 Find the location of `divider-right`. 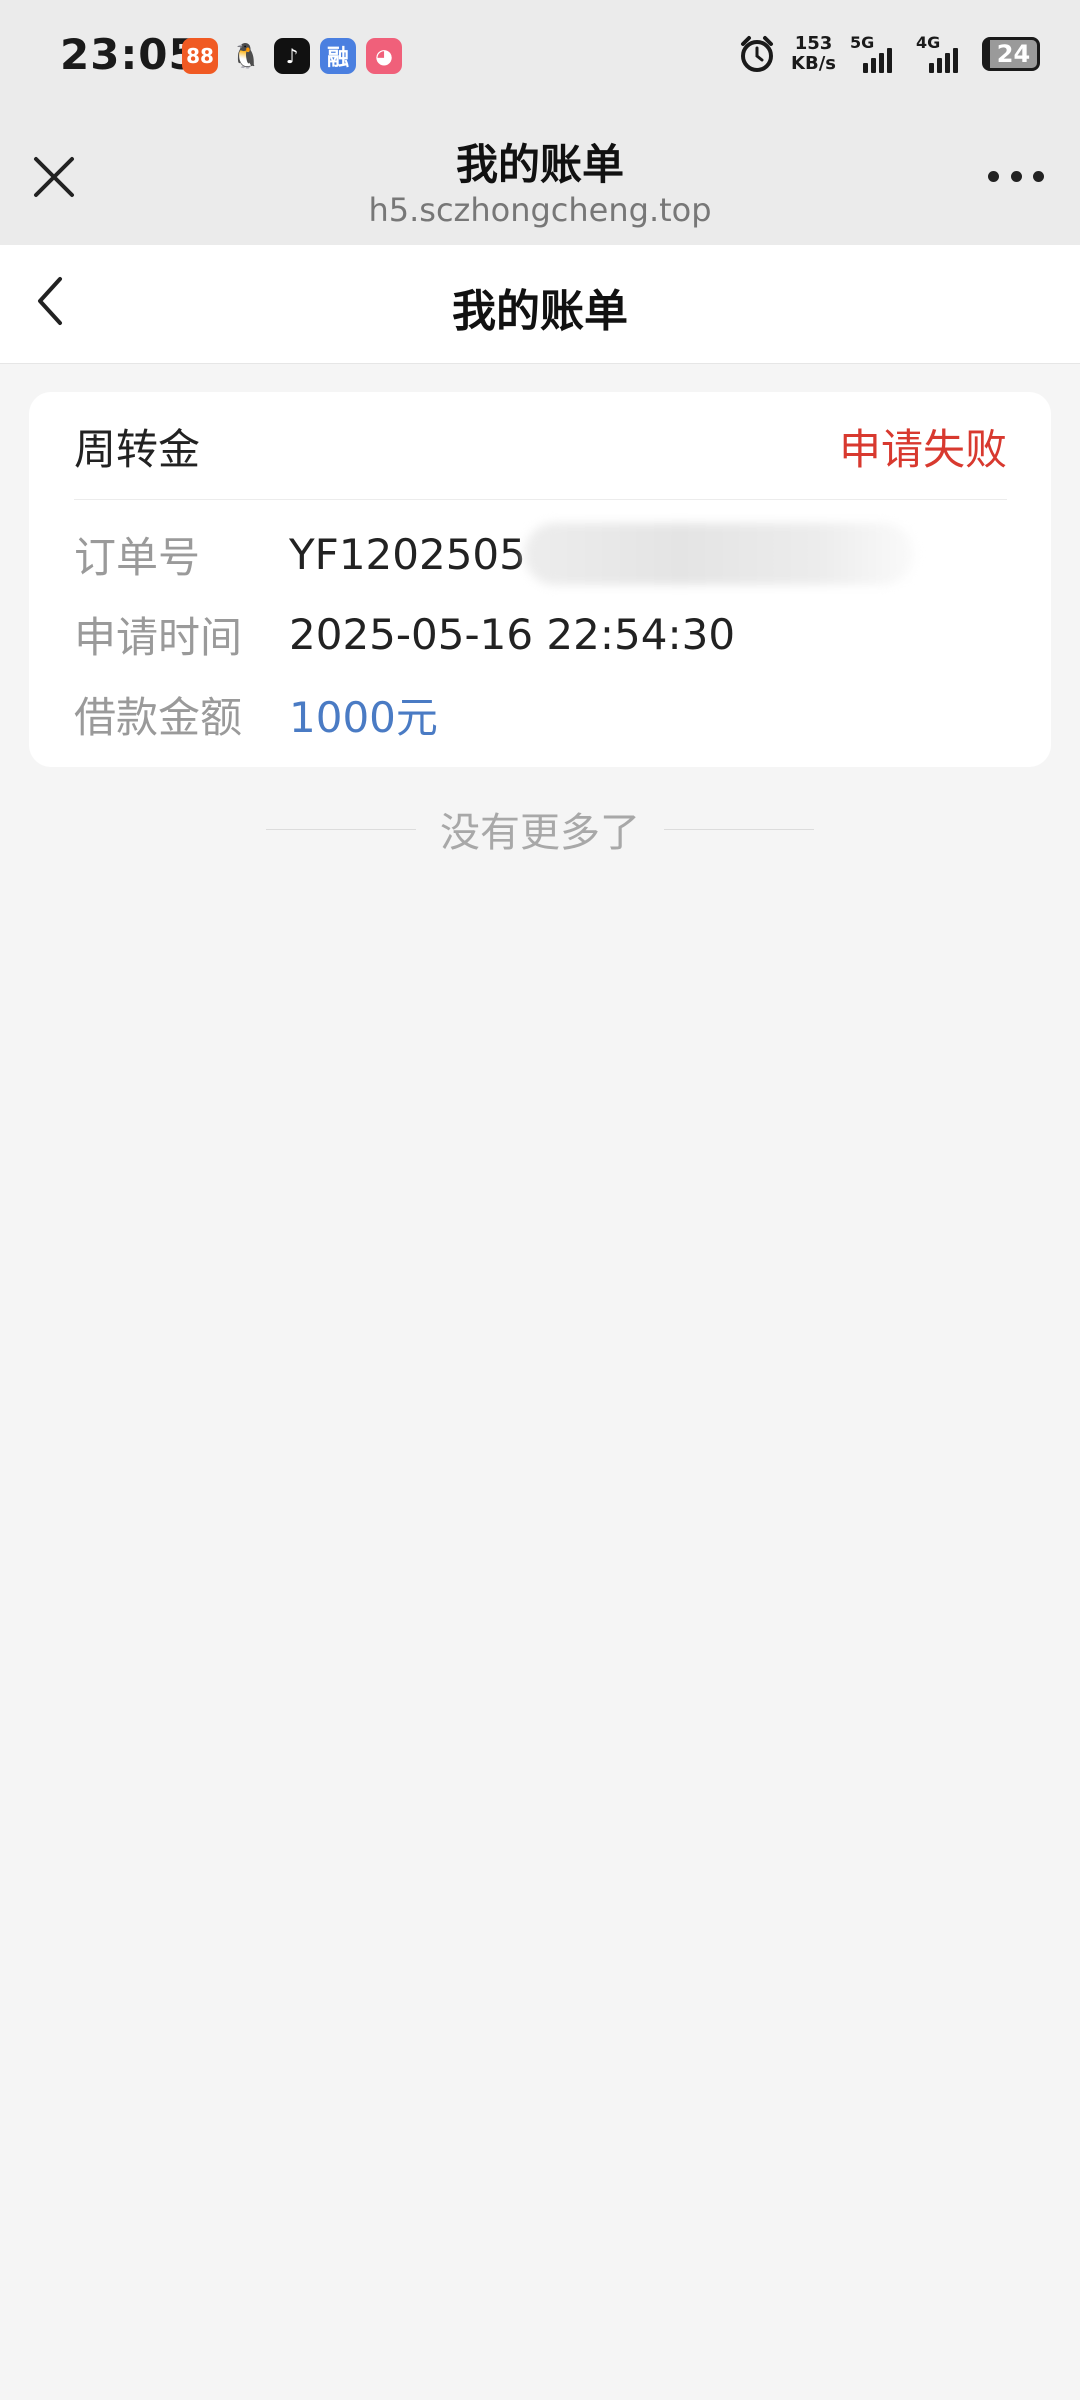

divider-right is located at coordinates (739, 829).